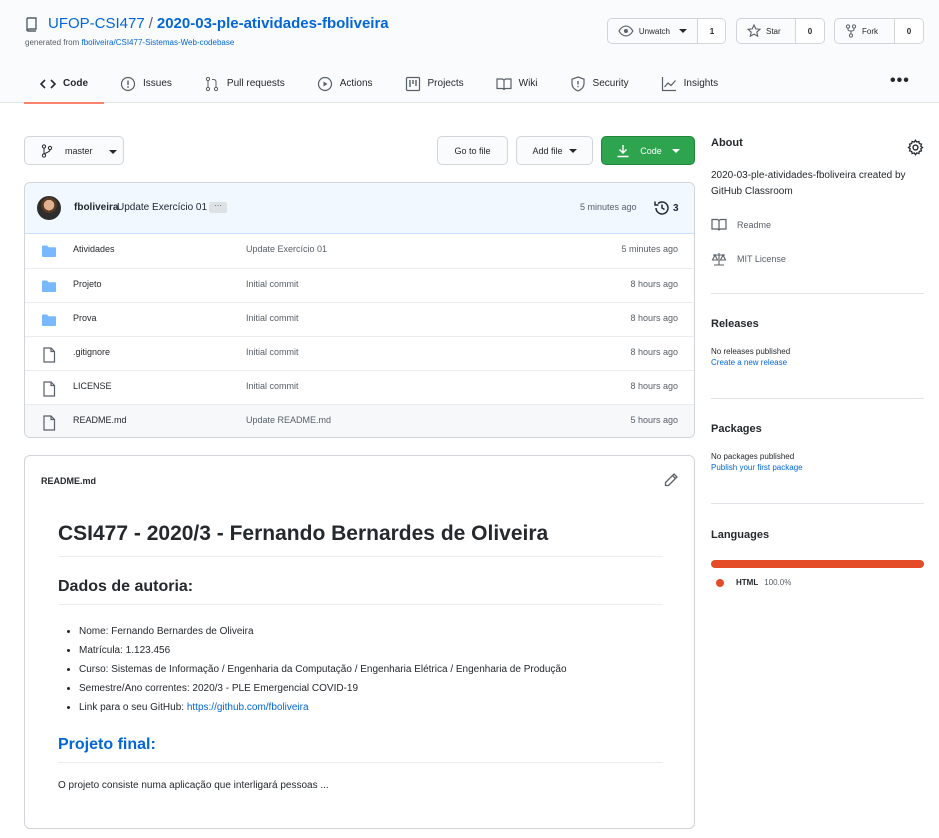  Describe the element at coordinates (720, 582) in the screenshot. I see `language-color-dot` at that location.